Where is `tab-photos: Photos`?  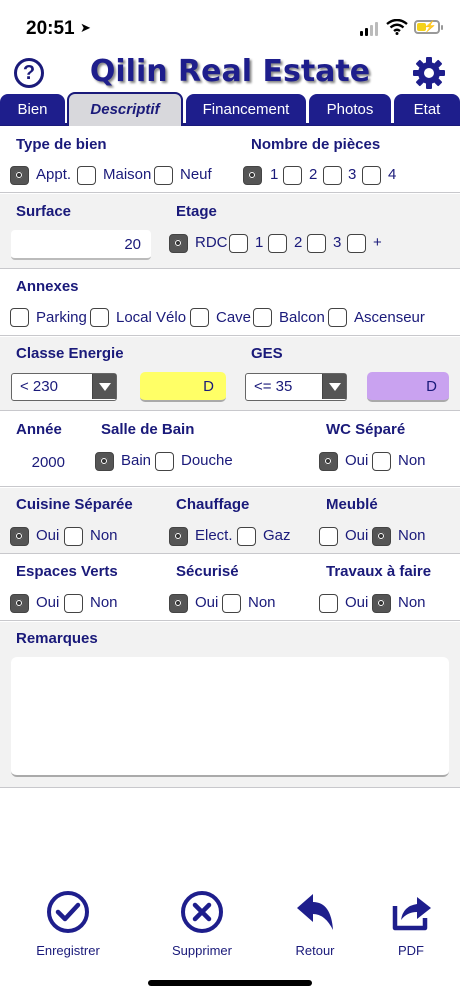
tab-photos: Photos is located at coordinates (350, 109).